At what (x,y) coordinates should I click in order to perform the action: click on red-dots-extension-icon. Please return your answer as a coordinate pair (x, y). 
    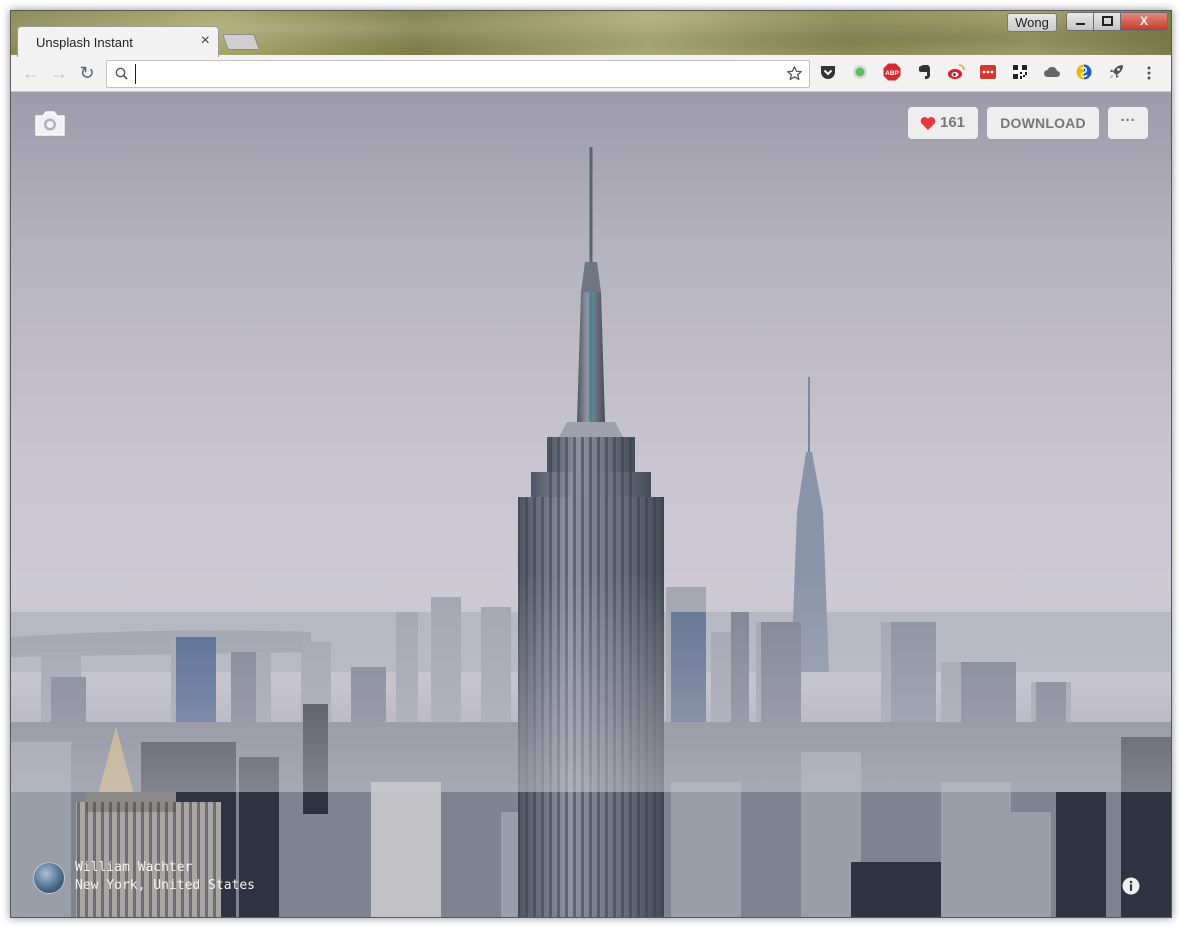
    Looking at the image, I should click on (988, 72).